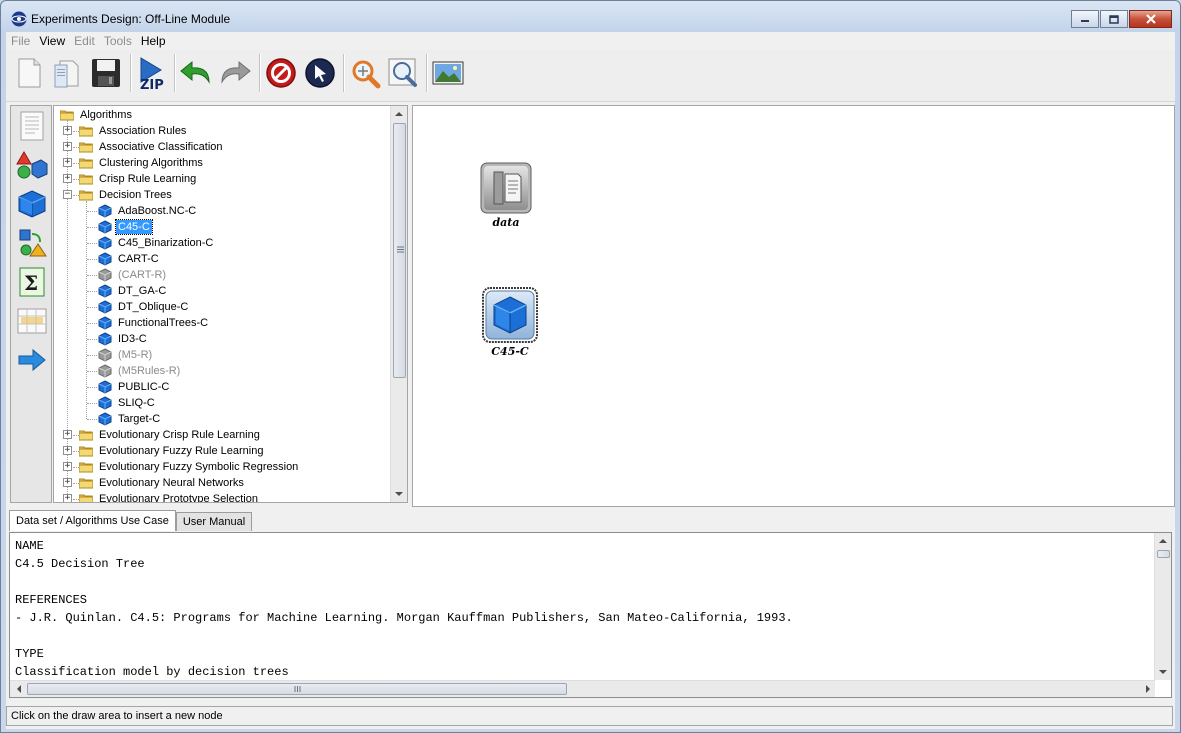 The height and width of the screenshot is (733, 1181). What do you see at coordinates (126, 355) in the screenshot?
I see `tree-algorithm-item: (M5-R)` at bounding box center [126, 355].